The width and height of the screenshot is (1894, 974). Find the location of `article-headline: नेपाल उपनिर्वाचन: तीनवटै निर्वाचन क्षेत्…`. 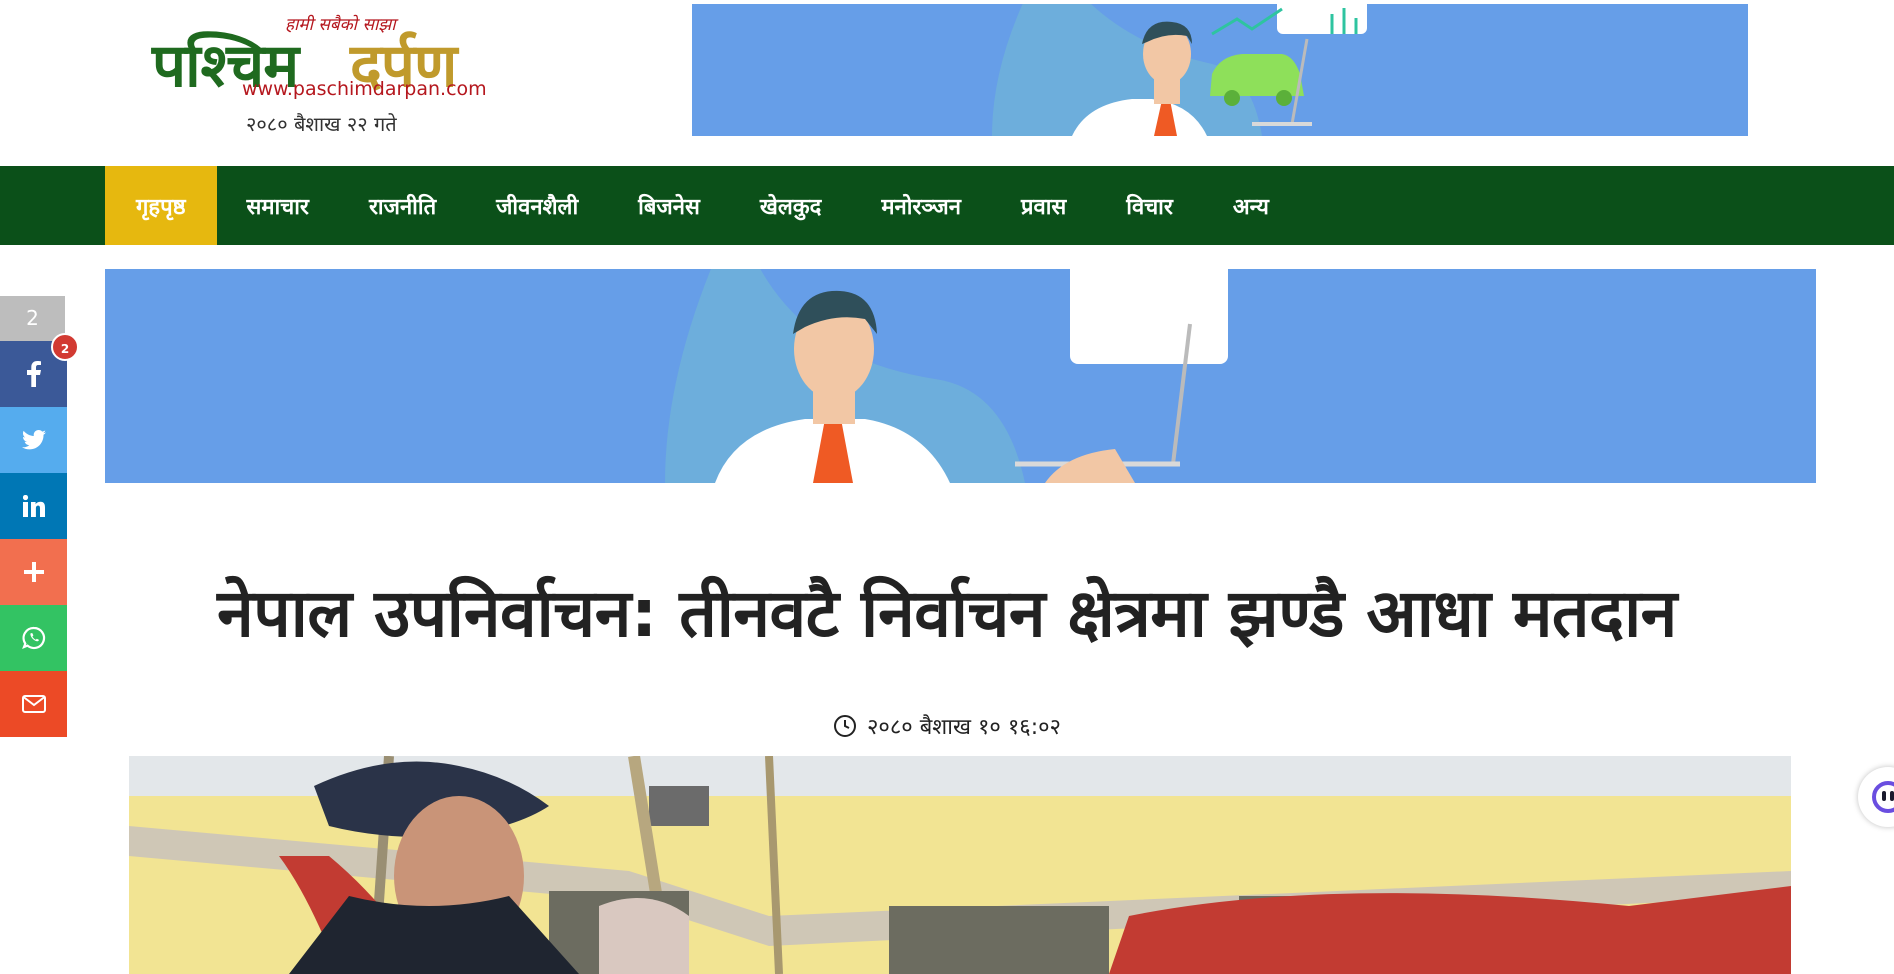

article-headline: नेपाल उपनिर्वाचन: तीनवटै निर्वाचन क्षेत्… is located at coordinates (947, 613).